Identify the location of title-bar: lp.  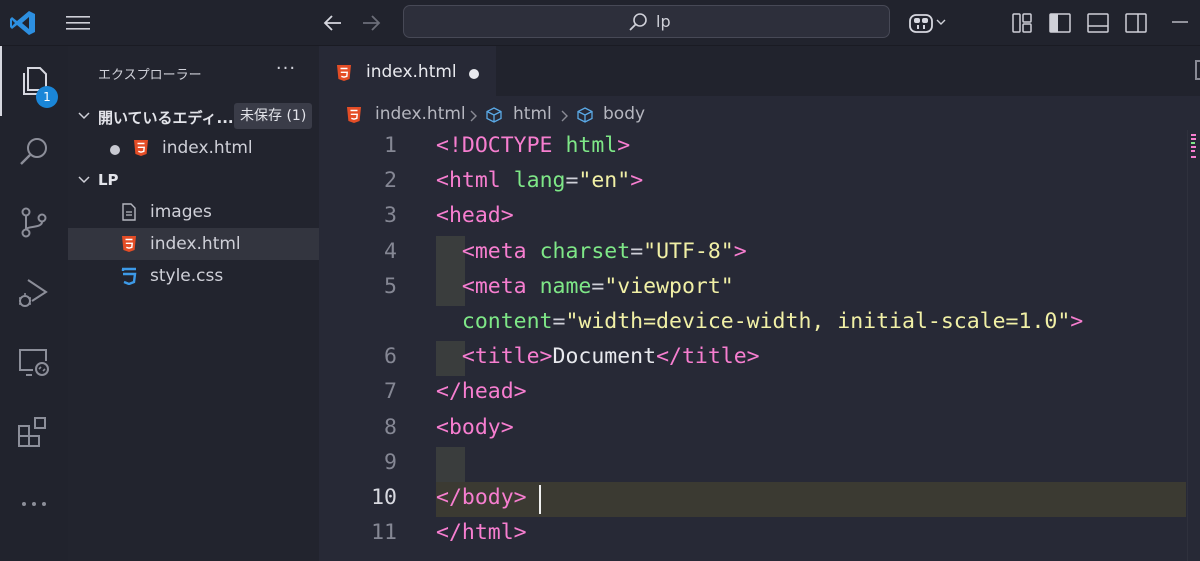
(600, 23).